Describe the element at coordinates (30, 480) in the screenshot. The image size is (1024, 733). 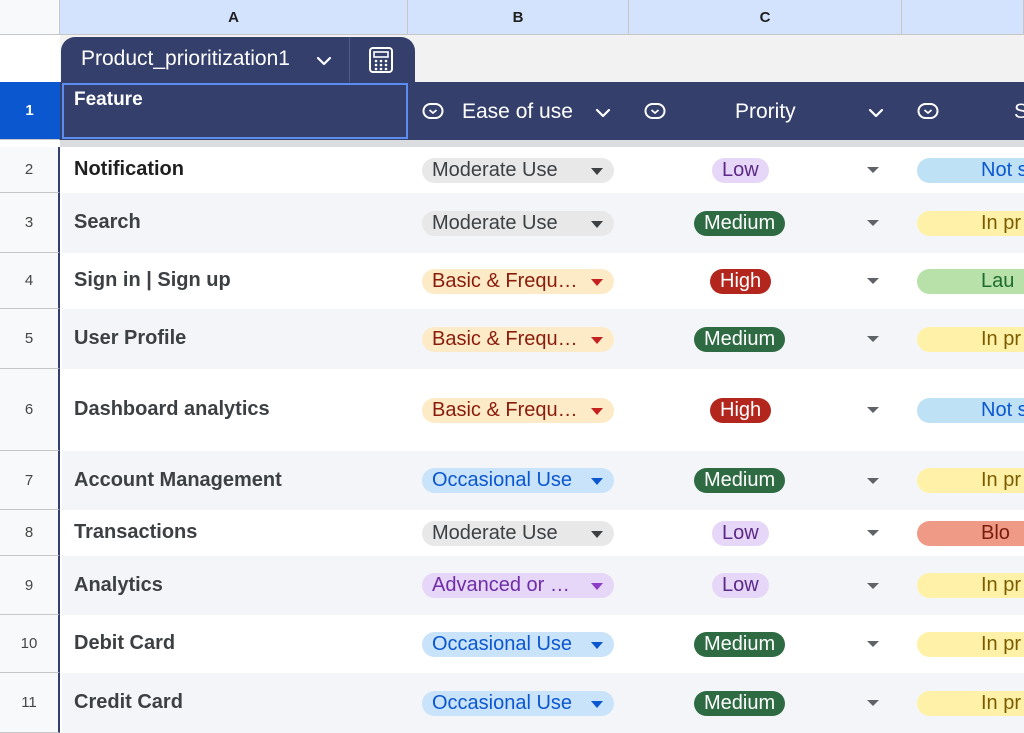
I see `row-header: 7` at that location.